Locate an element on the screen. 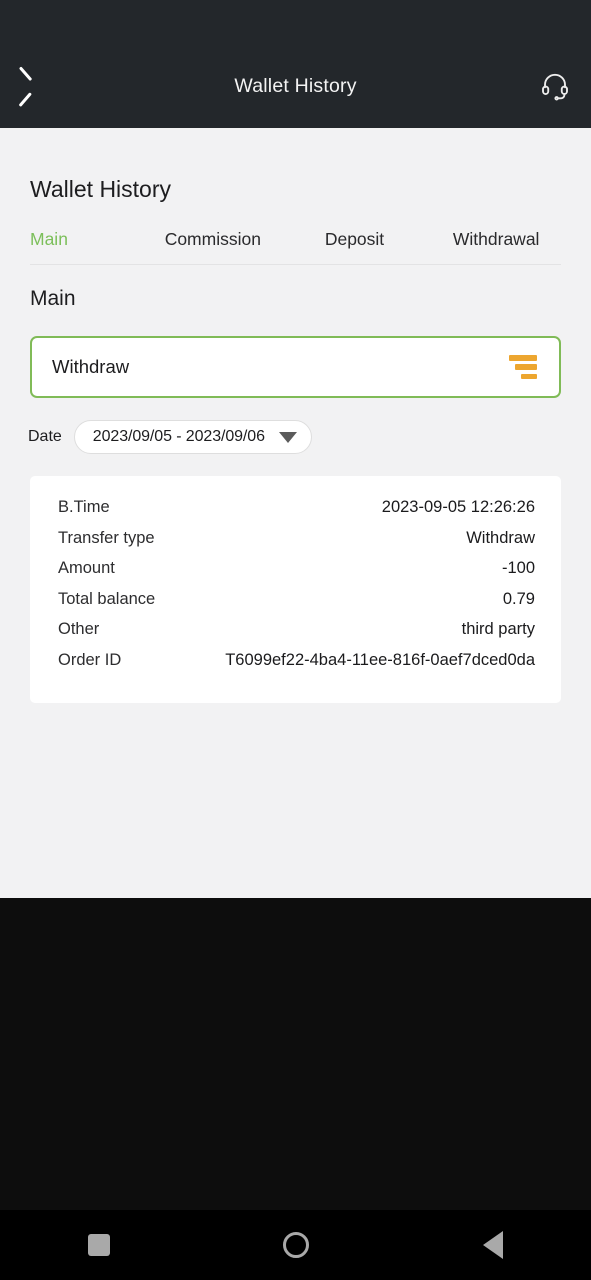 Image resolution: width=591 pixels, height=1280 pixels. filter-bars-icon is located at coordinates (523, 367).